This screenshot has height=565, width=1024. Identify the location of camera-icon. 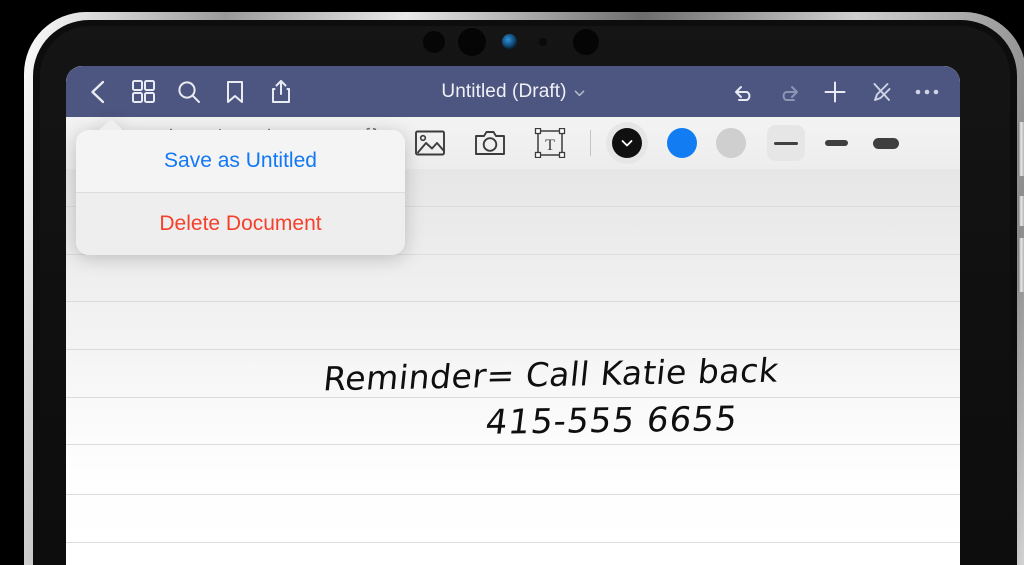
(490, 143).